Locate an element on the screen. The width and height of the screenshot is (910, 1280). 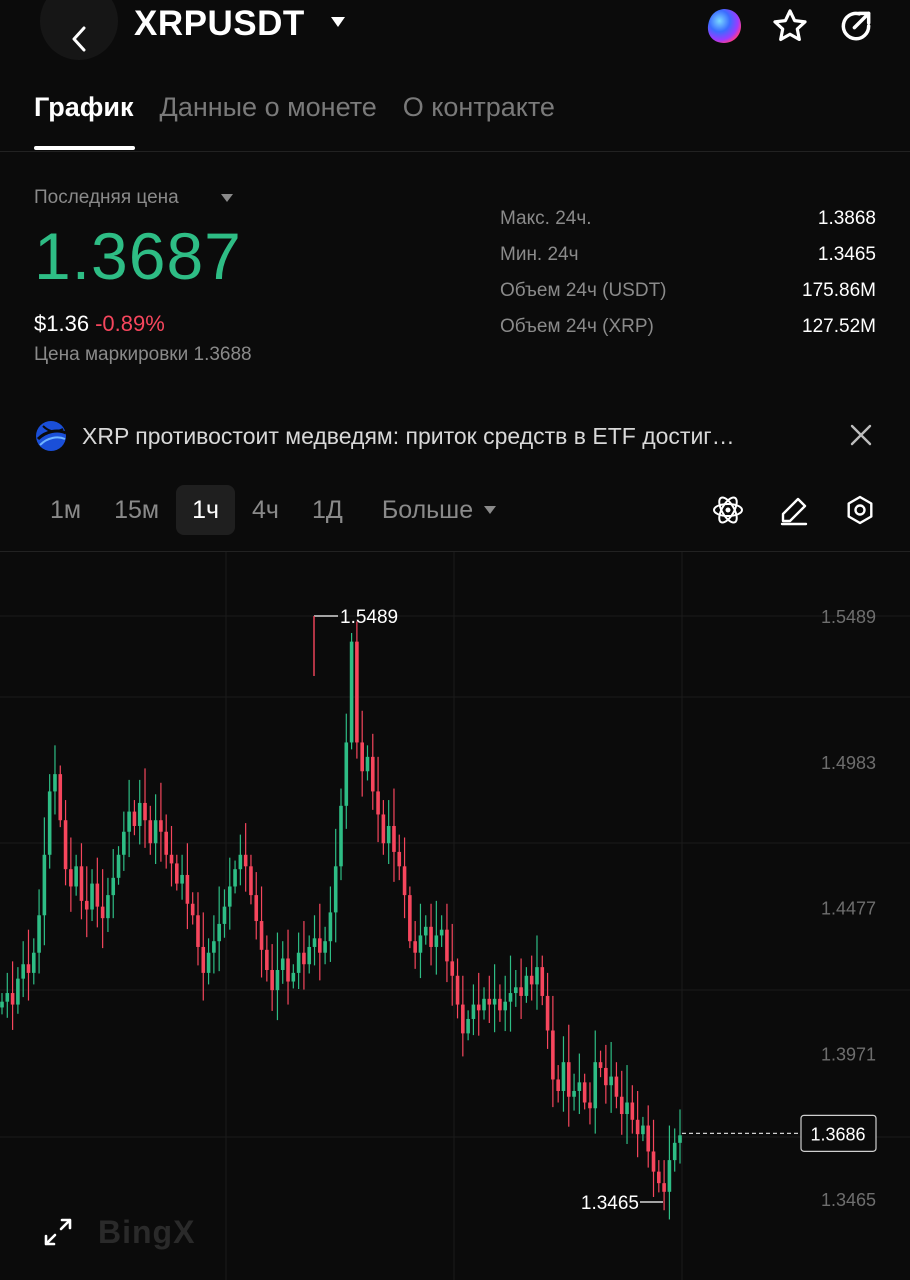
pair-title: XRPUSDT is located at coordinates (219, 24).